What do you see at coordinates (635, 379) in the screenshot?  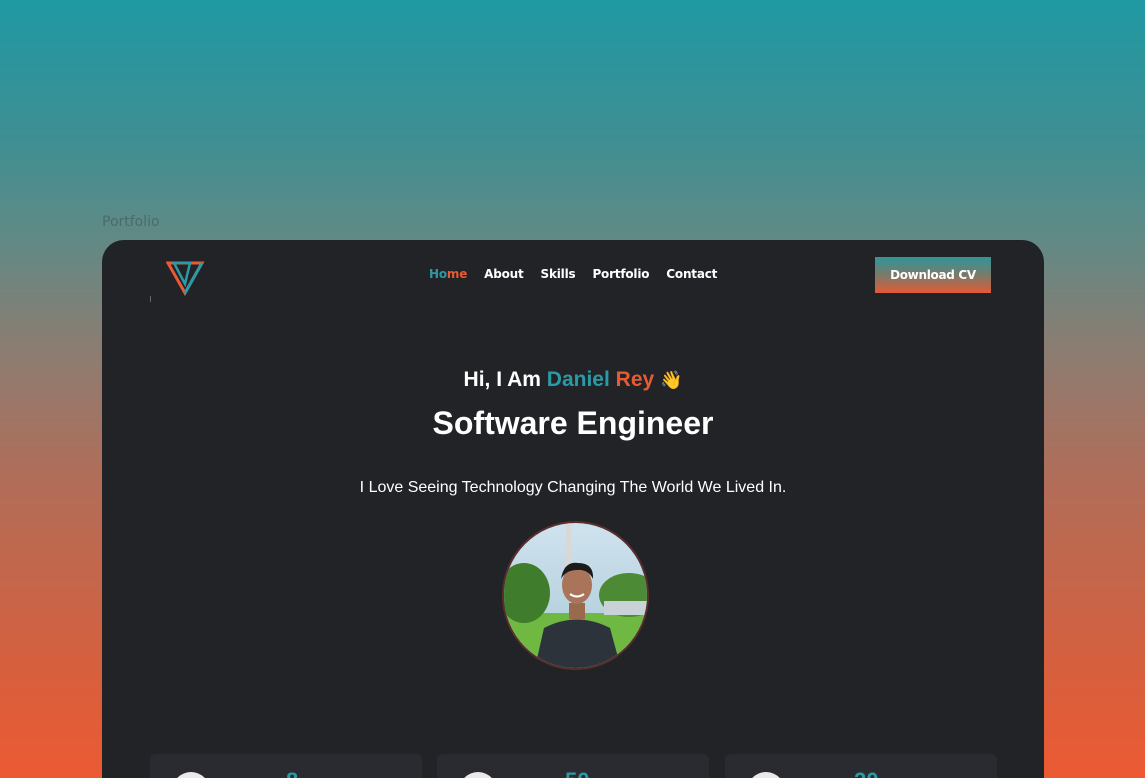 I see `last-name: Rey` at bounding box center [635, 379].